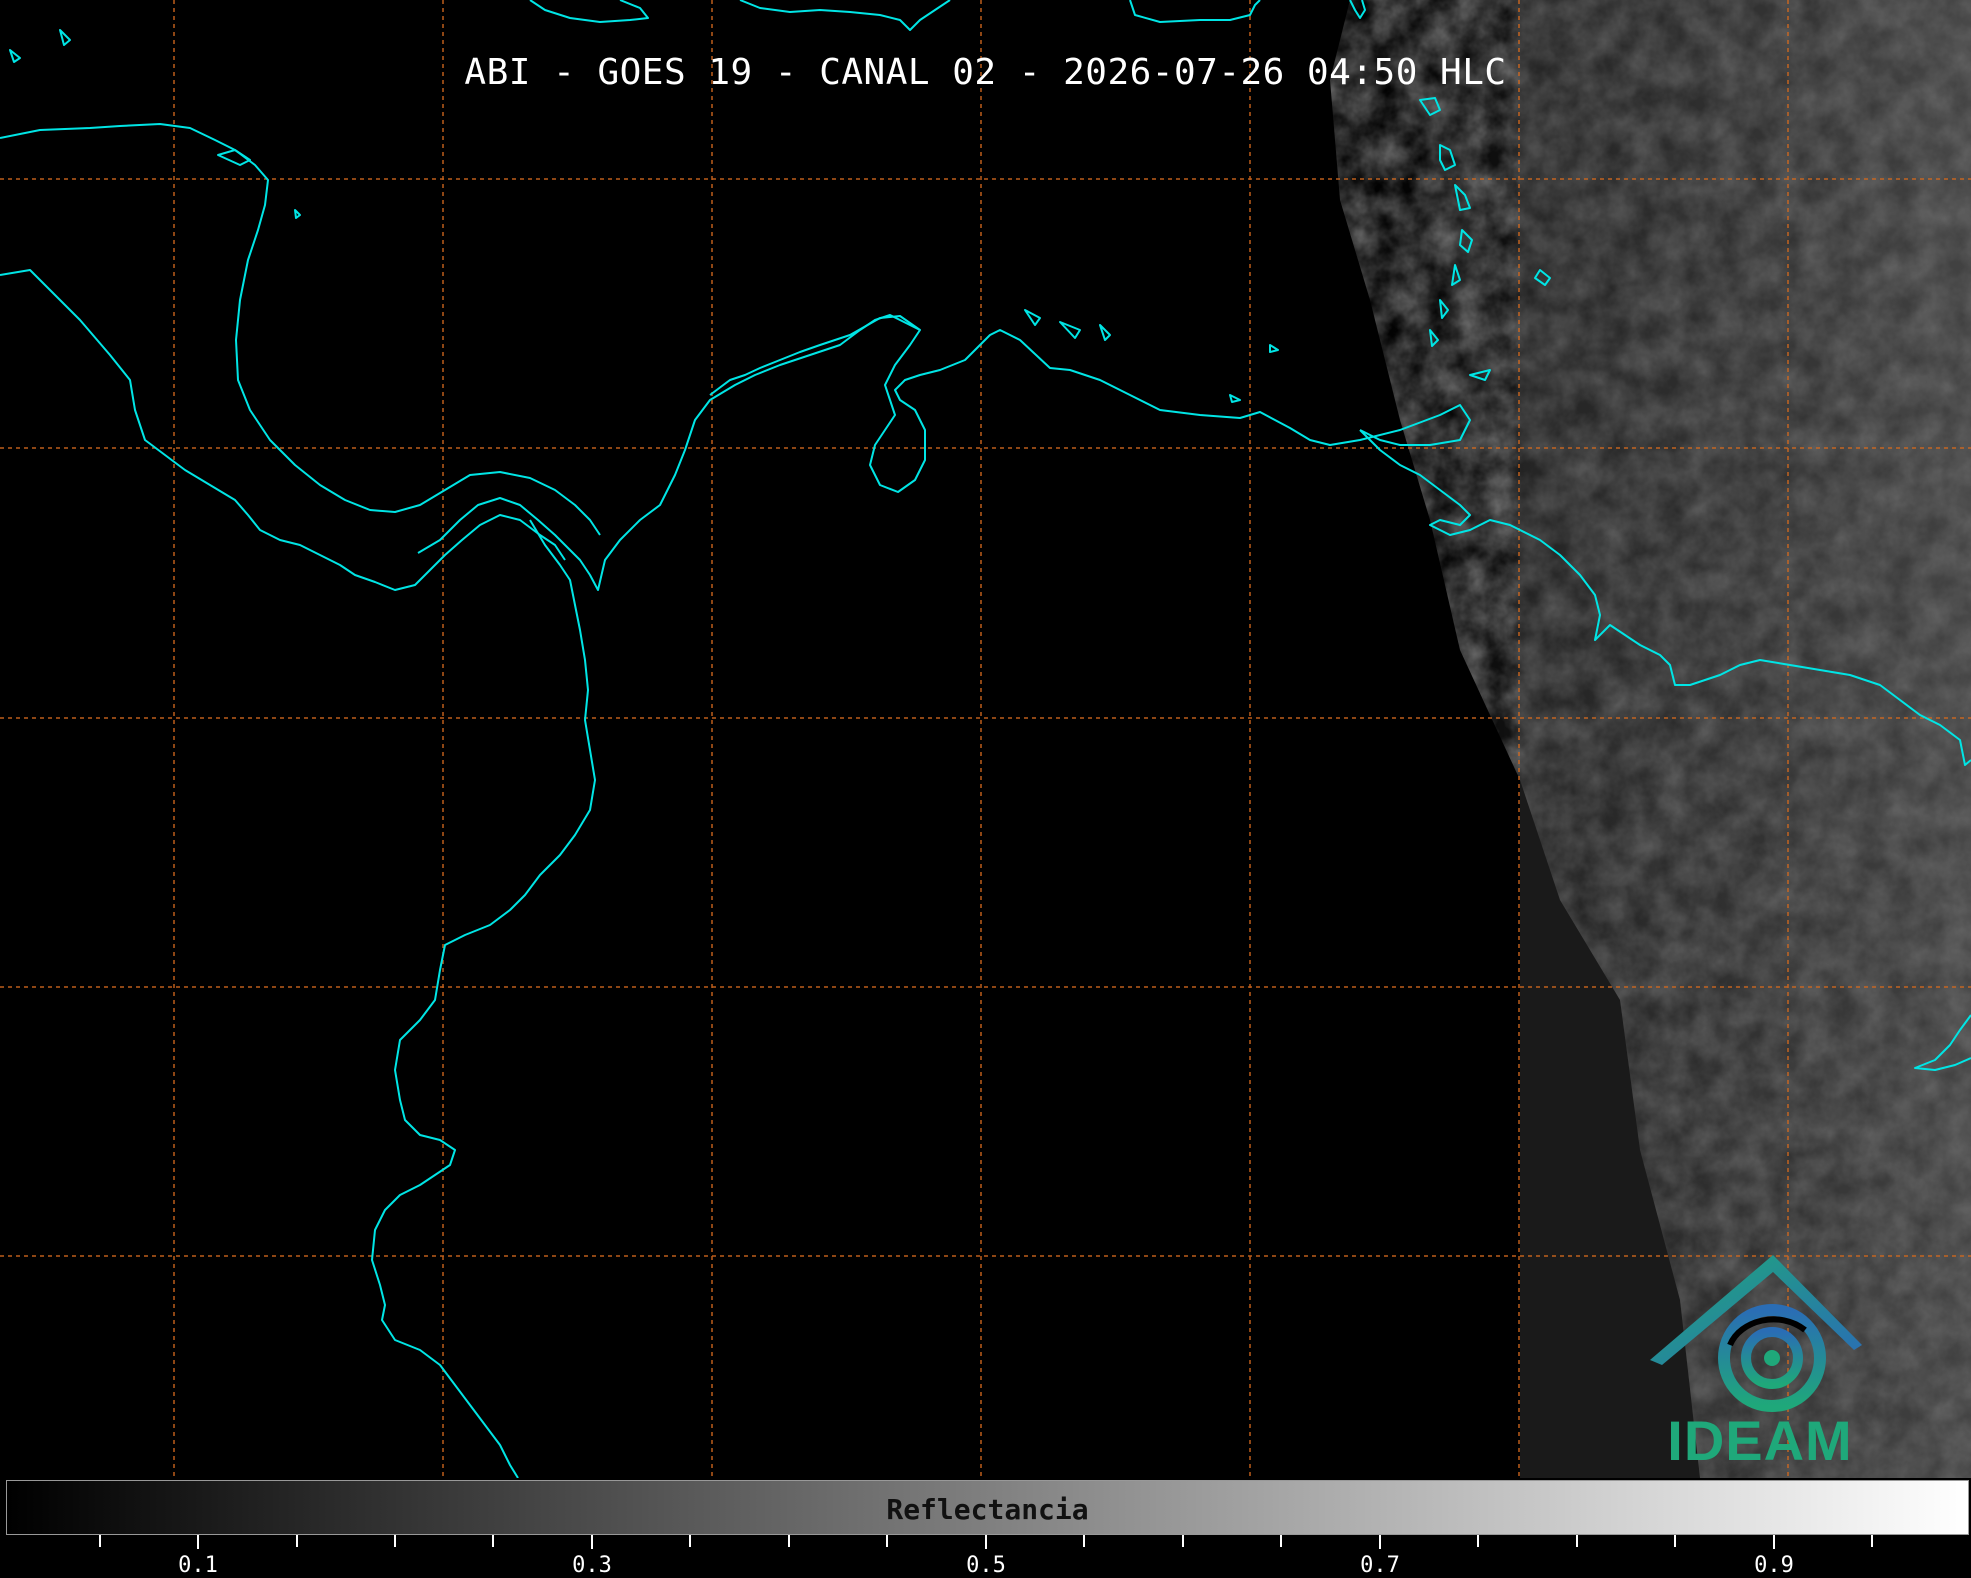 This screenshot has height=1578, width=1971. Describe the element at coordinates (1756, 1333) in the screenshot. I see `ideam-emblem-icon` at that location.